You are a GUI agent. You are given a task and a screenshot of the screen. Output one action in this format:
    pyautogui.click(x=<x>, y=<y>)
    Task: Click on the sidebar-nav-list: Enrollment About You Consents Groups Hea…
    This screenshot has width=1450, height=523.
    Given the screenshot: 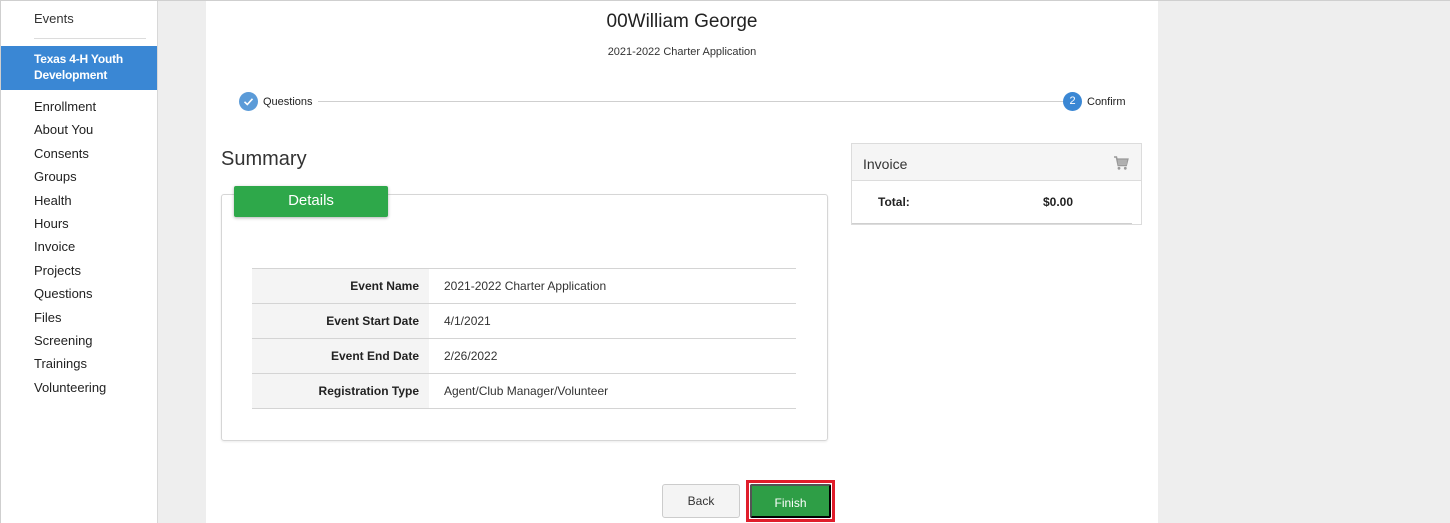 What is the action you would take?
    pyautogui.click(x=70, y=251)
    